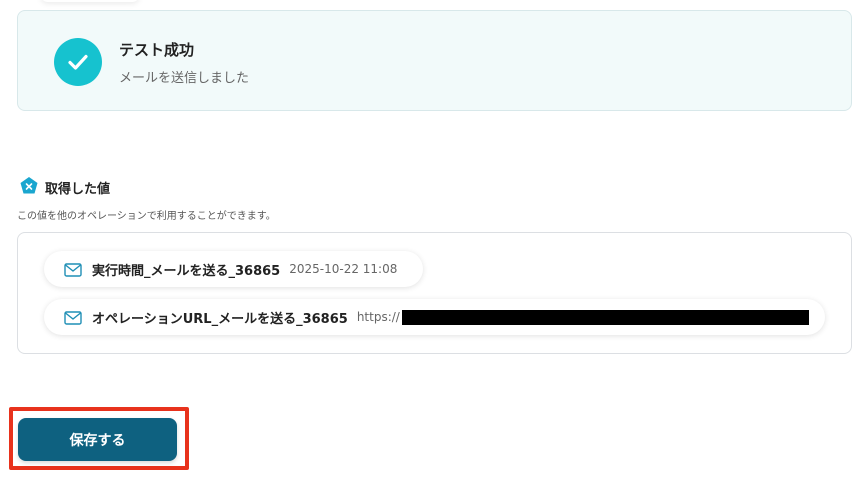 This screenshot has width=868, height=482. I want to click on top-shadow, so click(90, 1).